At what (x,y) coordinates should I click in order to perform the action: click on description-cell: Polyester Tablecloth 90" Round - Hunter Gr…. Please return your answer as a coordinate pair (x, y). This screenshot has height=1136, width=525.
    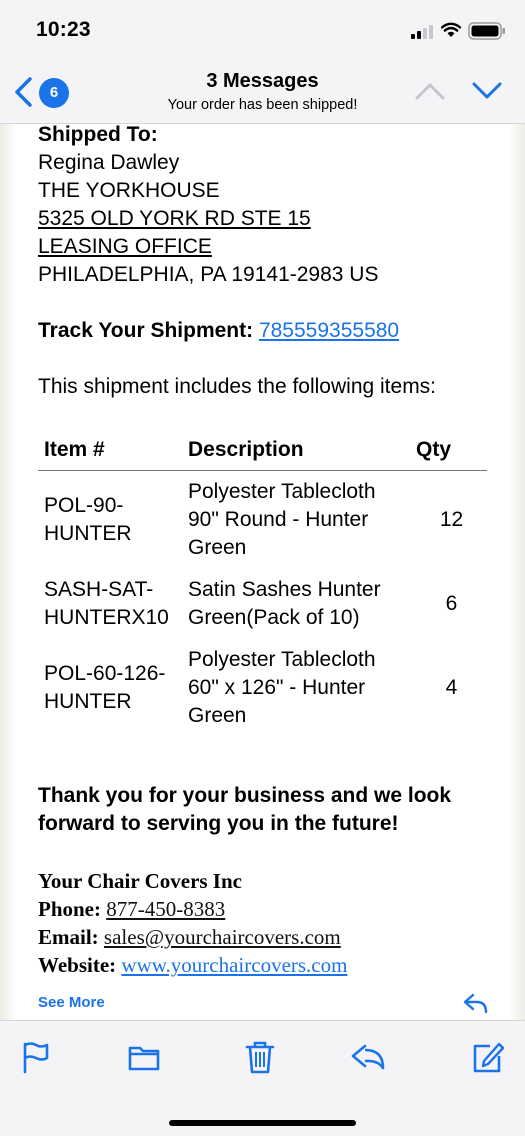
    Looking at the image, I should click on (302, 519).